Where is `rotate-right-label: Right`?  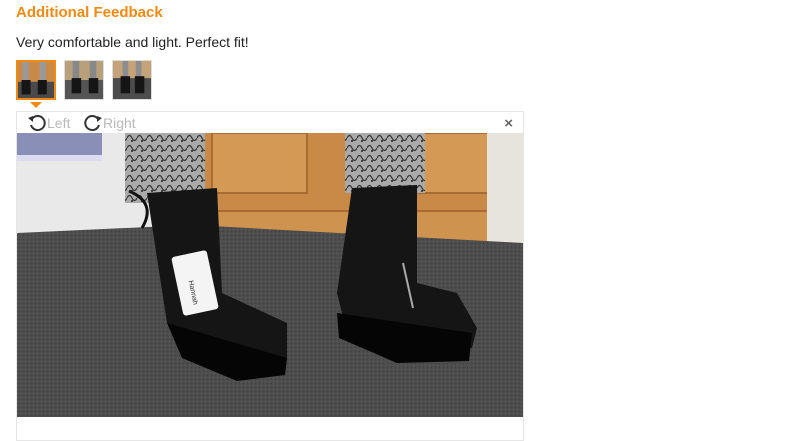
rotate-right-label: Right is located at coordinates (119, 123).